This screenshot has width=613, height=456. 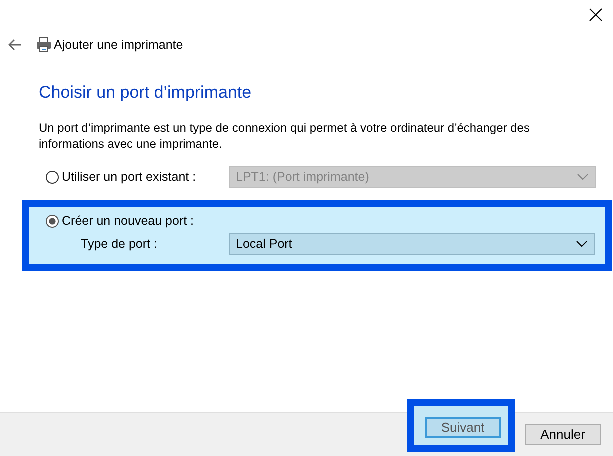 I want to click on back-arrow-icon, so click(x=15, y=45).